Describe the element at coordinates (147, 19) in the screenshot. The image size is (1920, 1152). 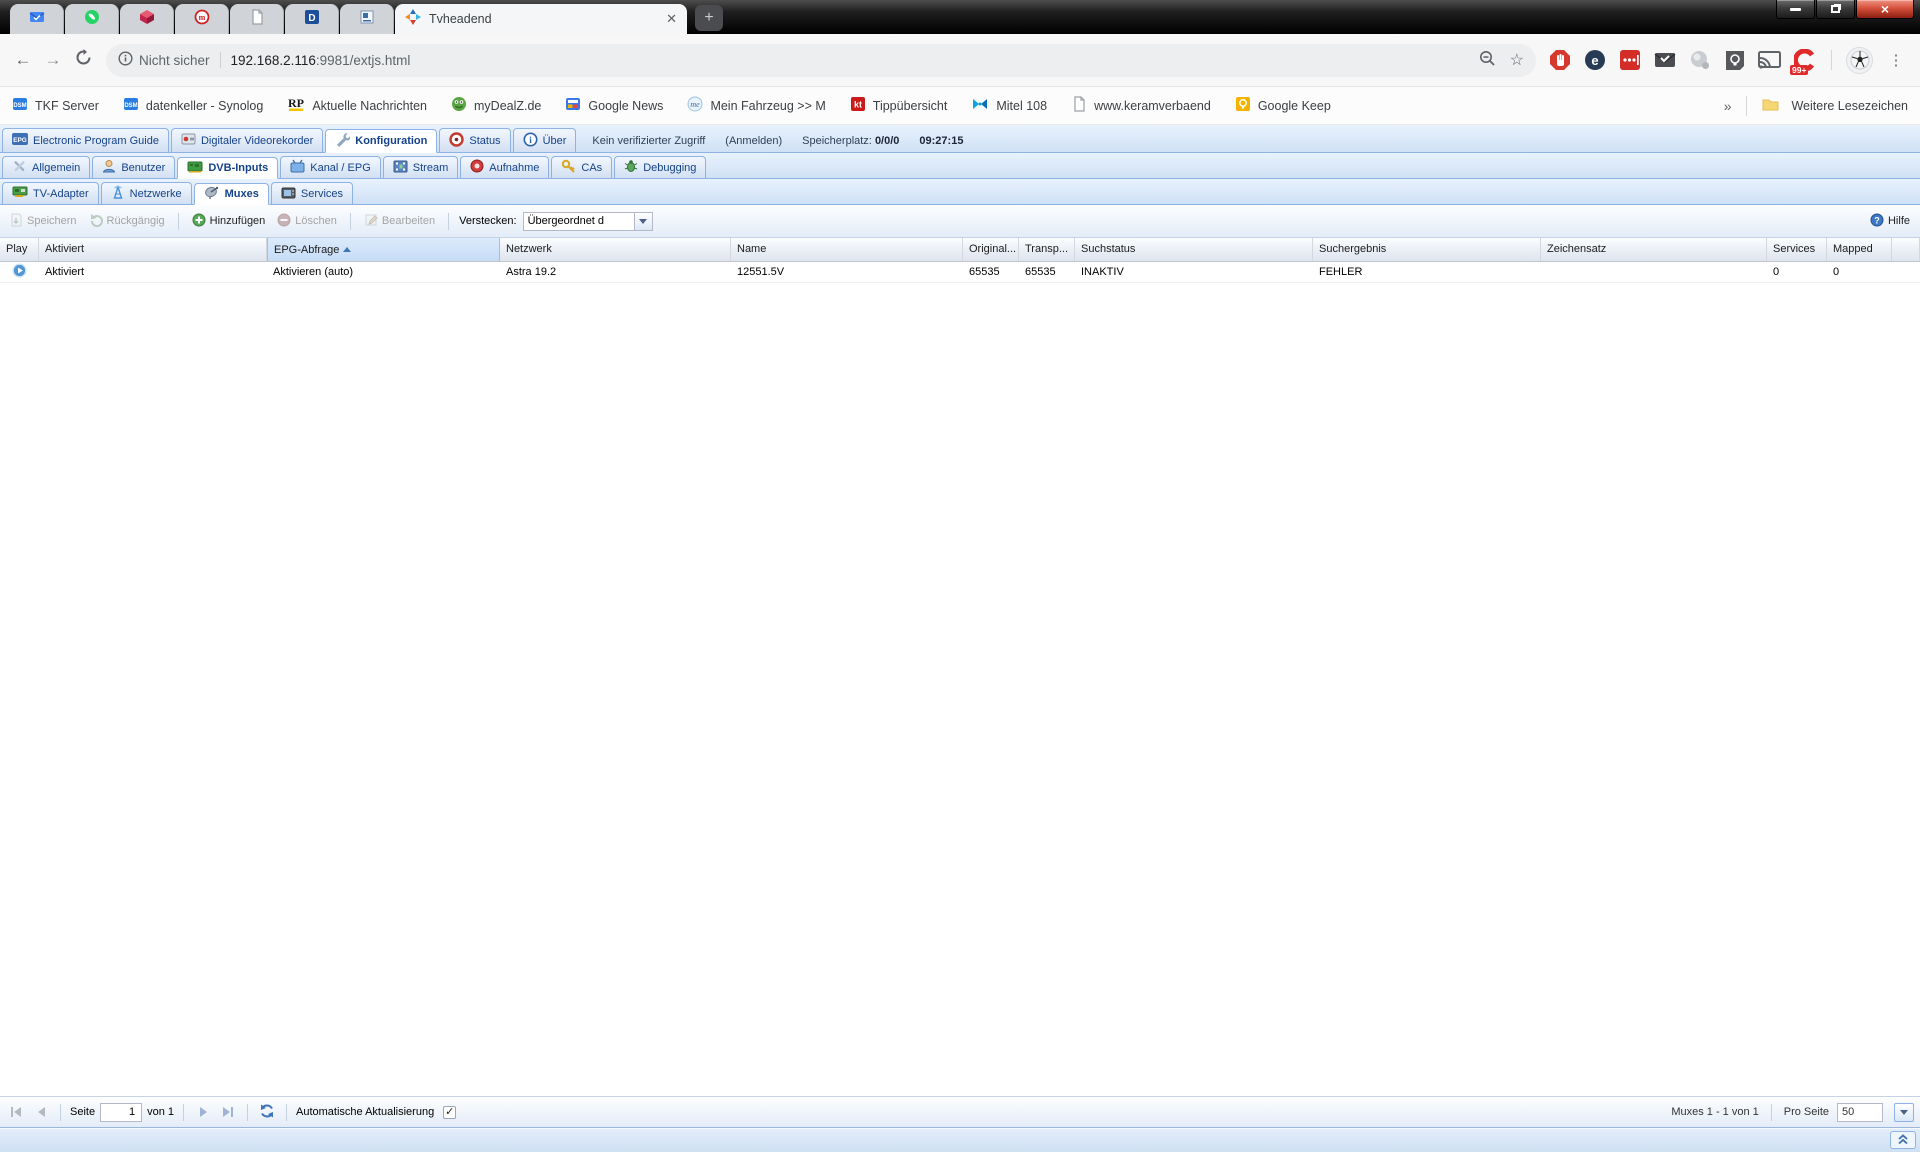
I see `pinned-tab-cube` at that location.